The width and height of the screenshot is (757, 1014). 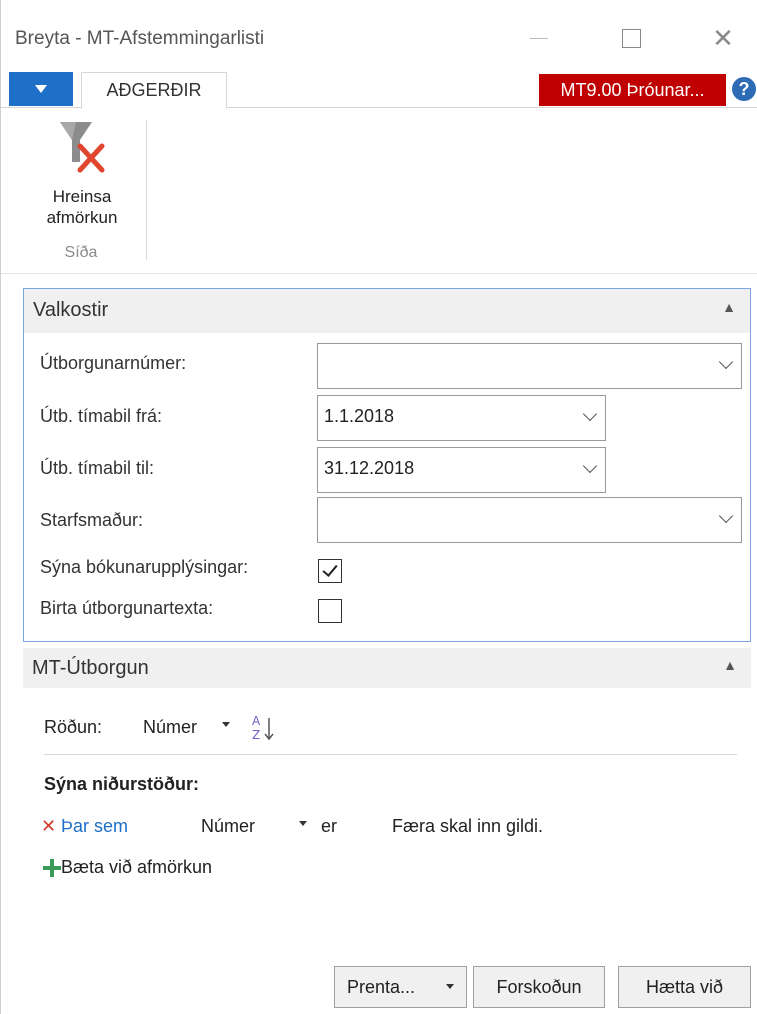 I want to click on svg-text: Z, so click(x=256, y=735).